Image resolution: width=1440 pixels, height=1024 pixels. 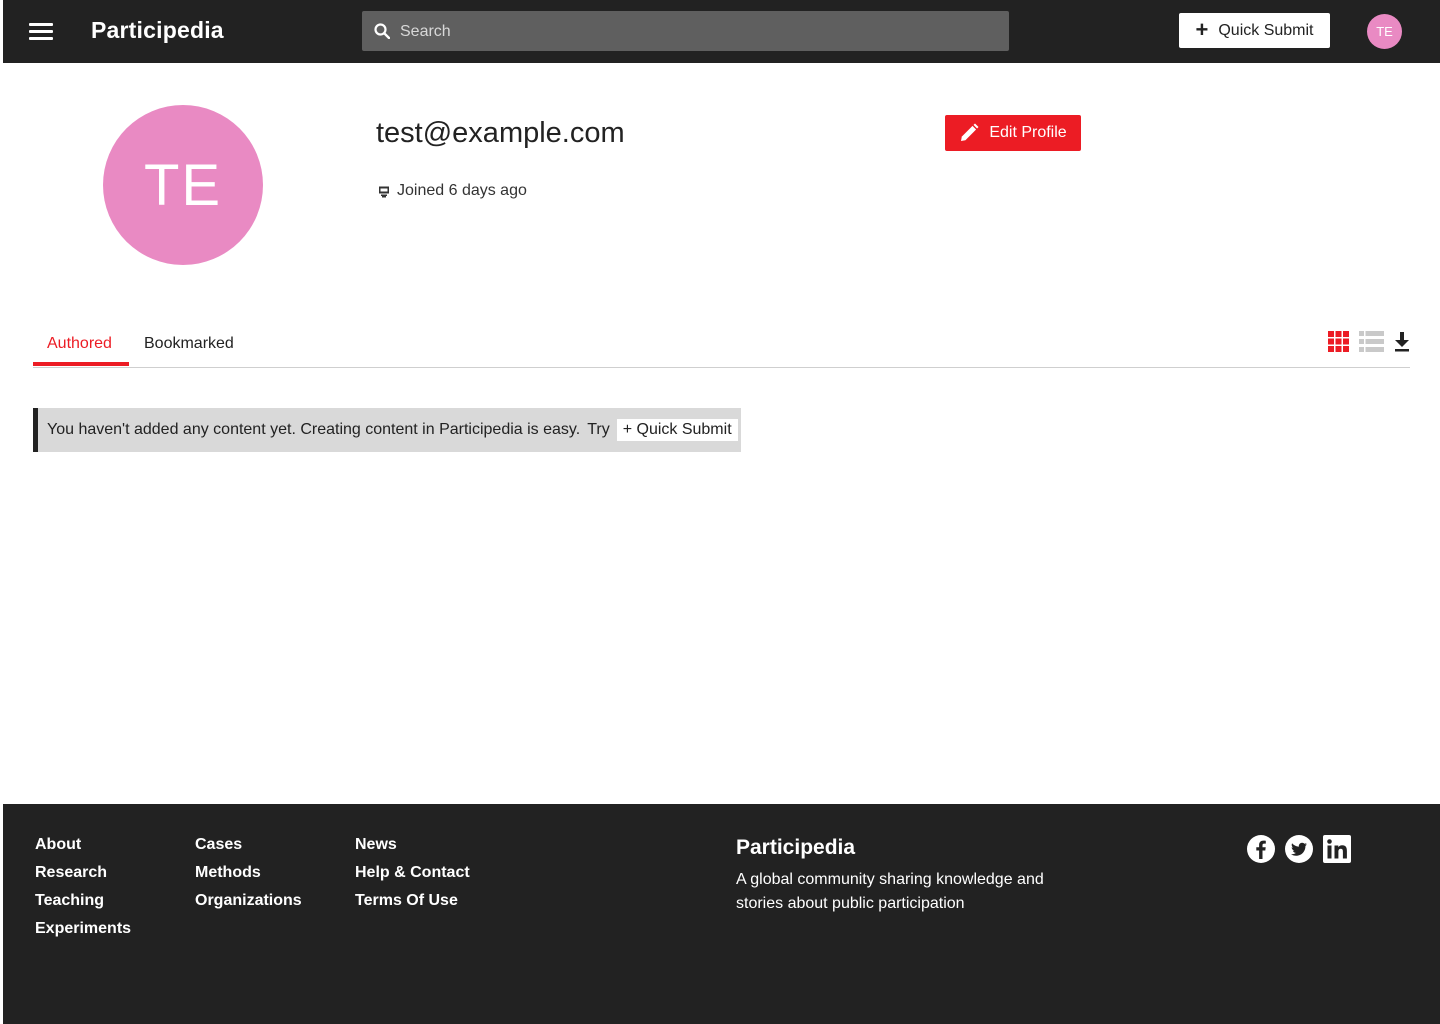 What do you see at coordinates (81, 364) in the screenshot?
I see `active-tab-indicator` at bounding box center [81, 364].